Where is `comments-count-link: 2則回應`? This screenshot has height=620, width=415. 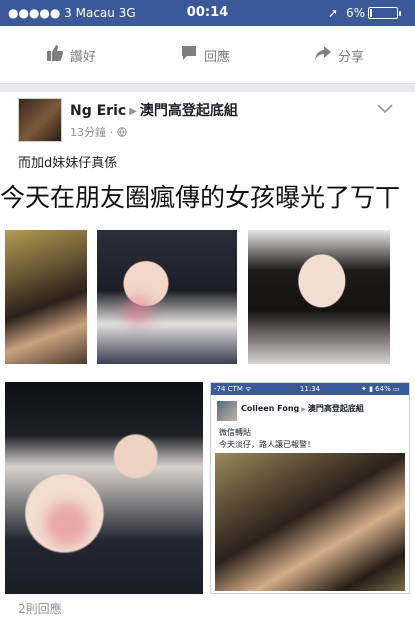 comments-count-link: 2則回應 is located at coordinates (40, 608).